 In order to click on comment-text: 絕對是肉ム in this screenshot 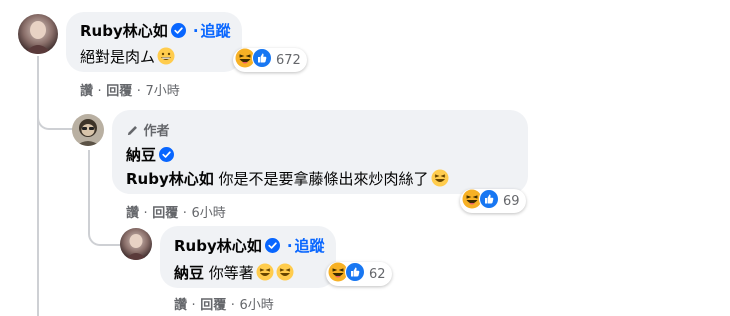, I will do `click(118, 57)`.